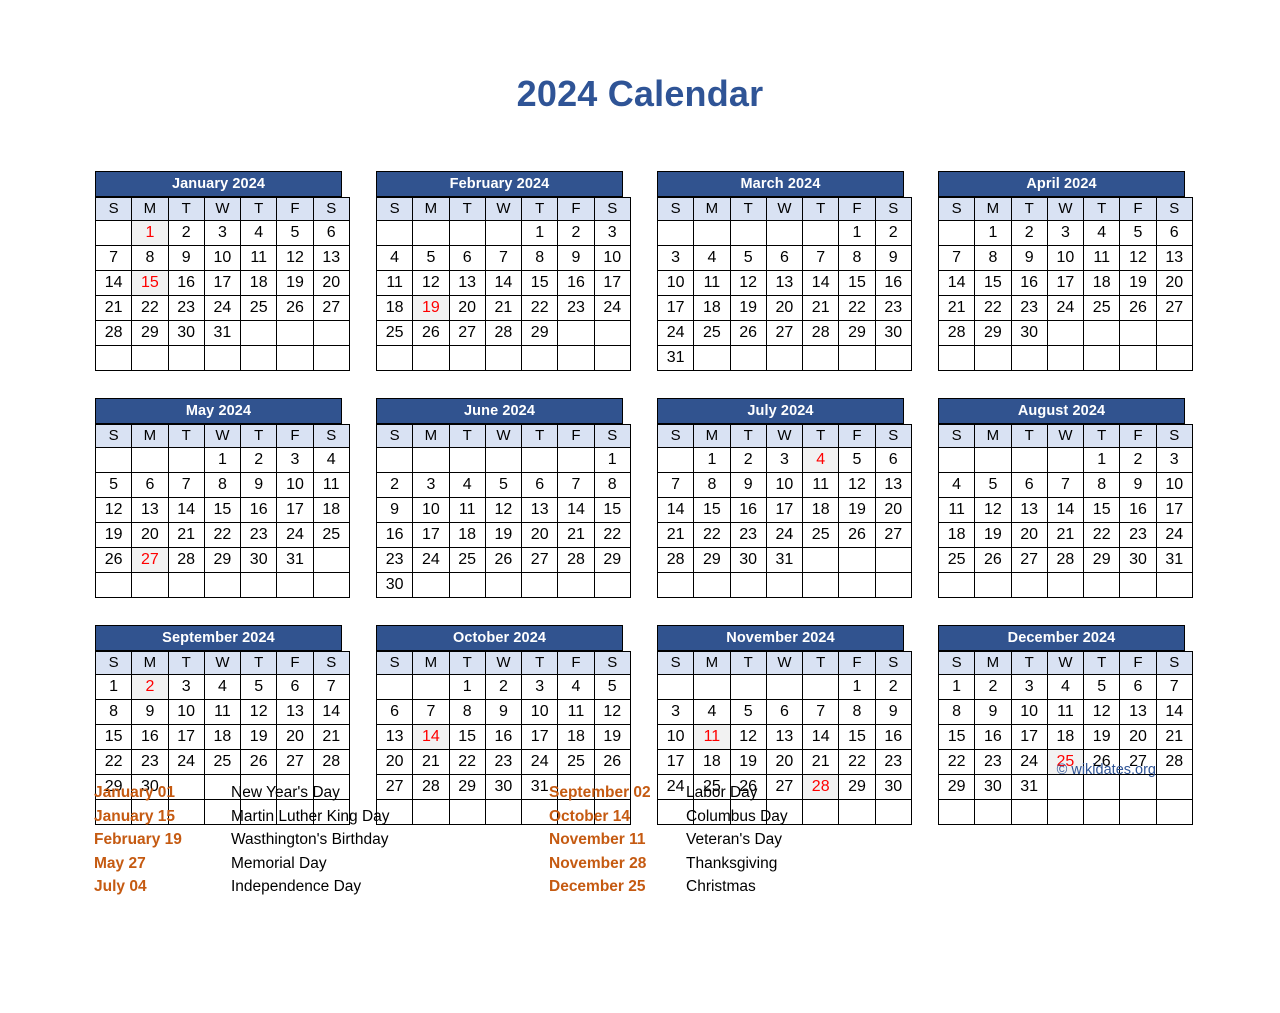 Image resolution: width=1280 pixels, height=1013 pixels. I want to click on day-cell: 4, so click(576, 687).